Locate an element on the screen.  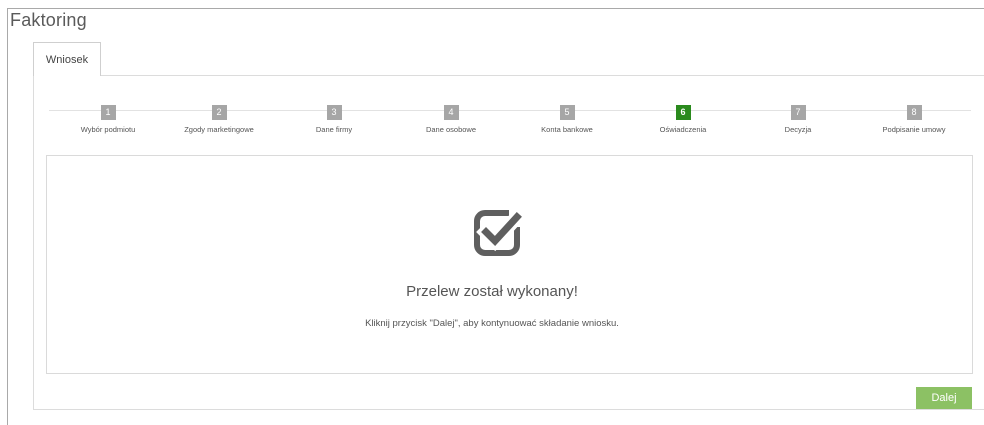
step-number: 5 is located at coordinates (567, 112).